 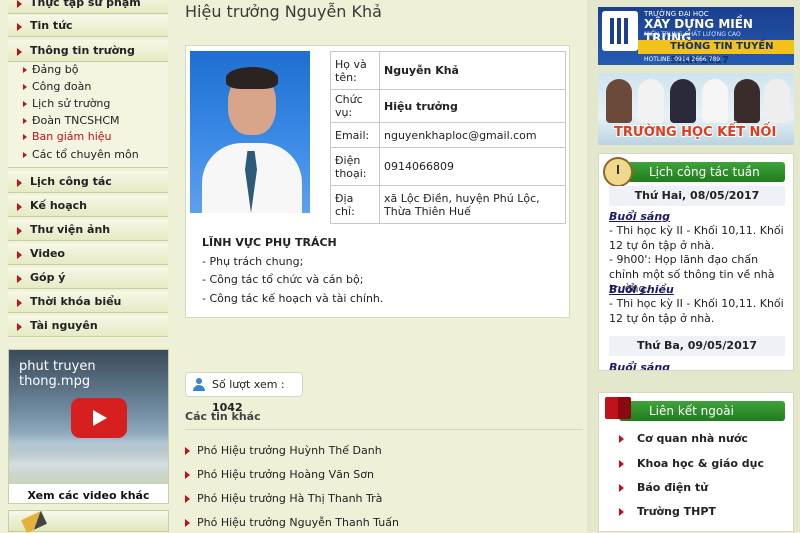 I want to click on external-link-label: Khoa học & giáo dục, so click(x=701, y=463).